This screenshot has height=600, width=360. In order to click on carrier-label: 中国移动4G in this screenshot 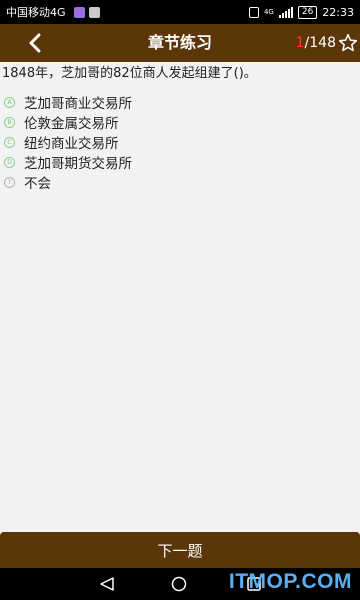, I will do `click(36, 12)`.